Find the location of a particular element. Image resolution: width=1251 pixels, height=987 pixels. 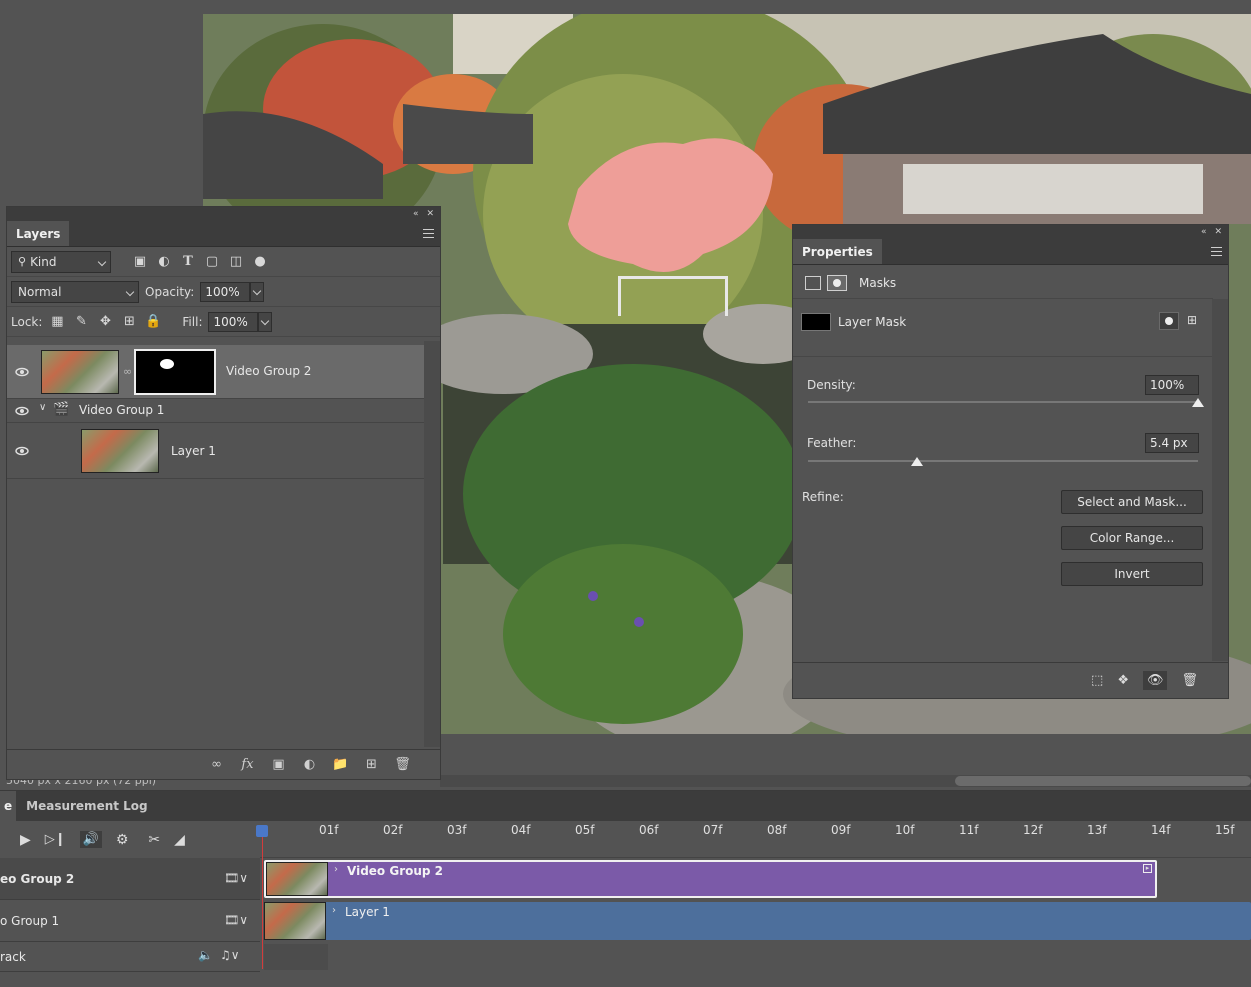

link-layers-icon: ∞ is located at coordinates (216, 764).